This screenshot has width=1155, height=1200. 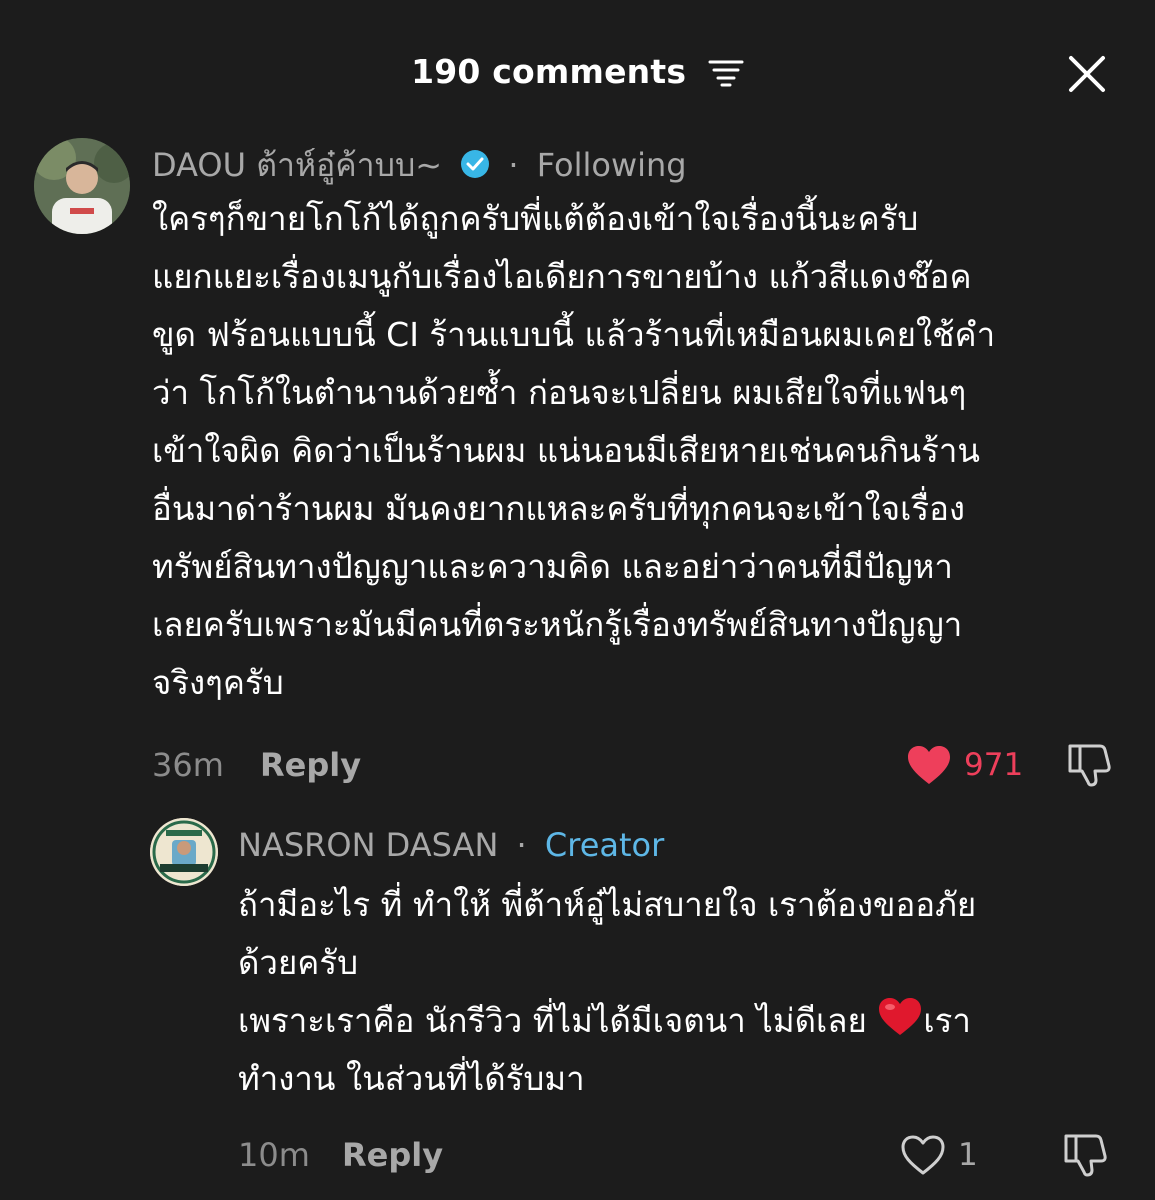 What do you see at coordinates (475, 164) in the screenshot?
I see `verified-badge-icon` at bounding box center [475, 164].